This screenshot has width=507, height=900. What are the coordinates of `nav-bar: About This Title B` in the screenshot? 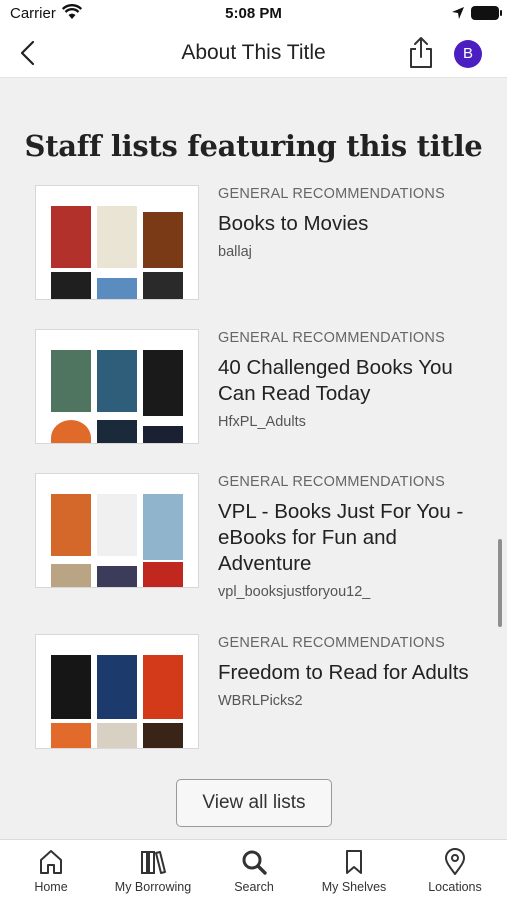 It's located at (253, 53).